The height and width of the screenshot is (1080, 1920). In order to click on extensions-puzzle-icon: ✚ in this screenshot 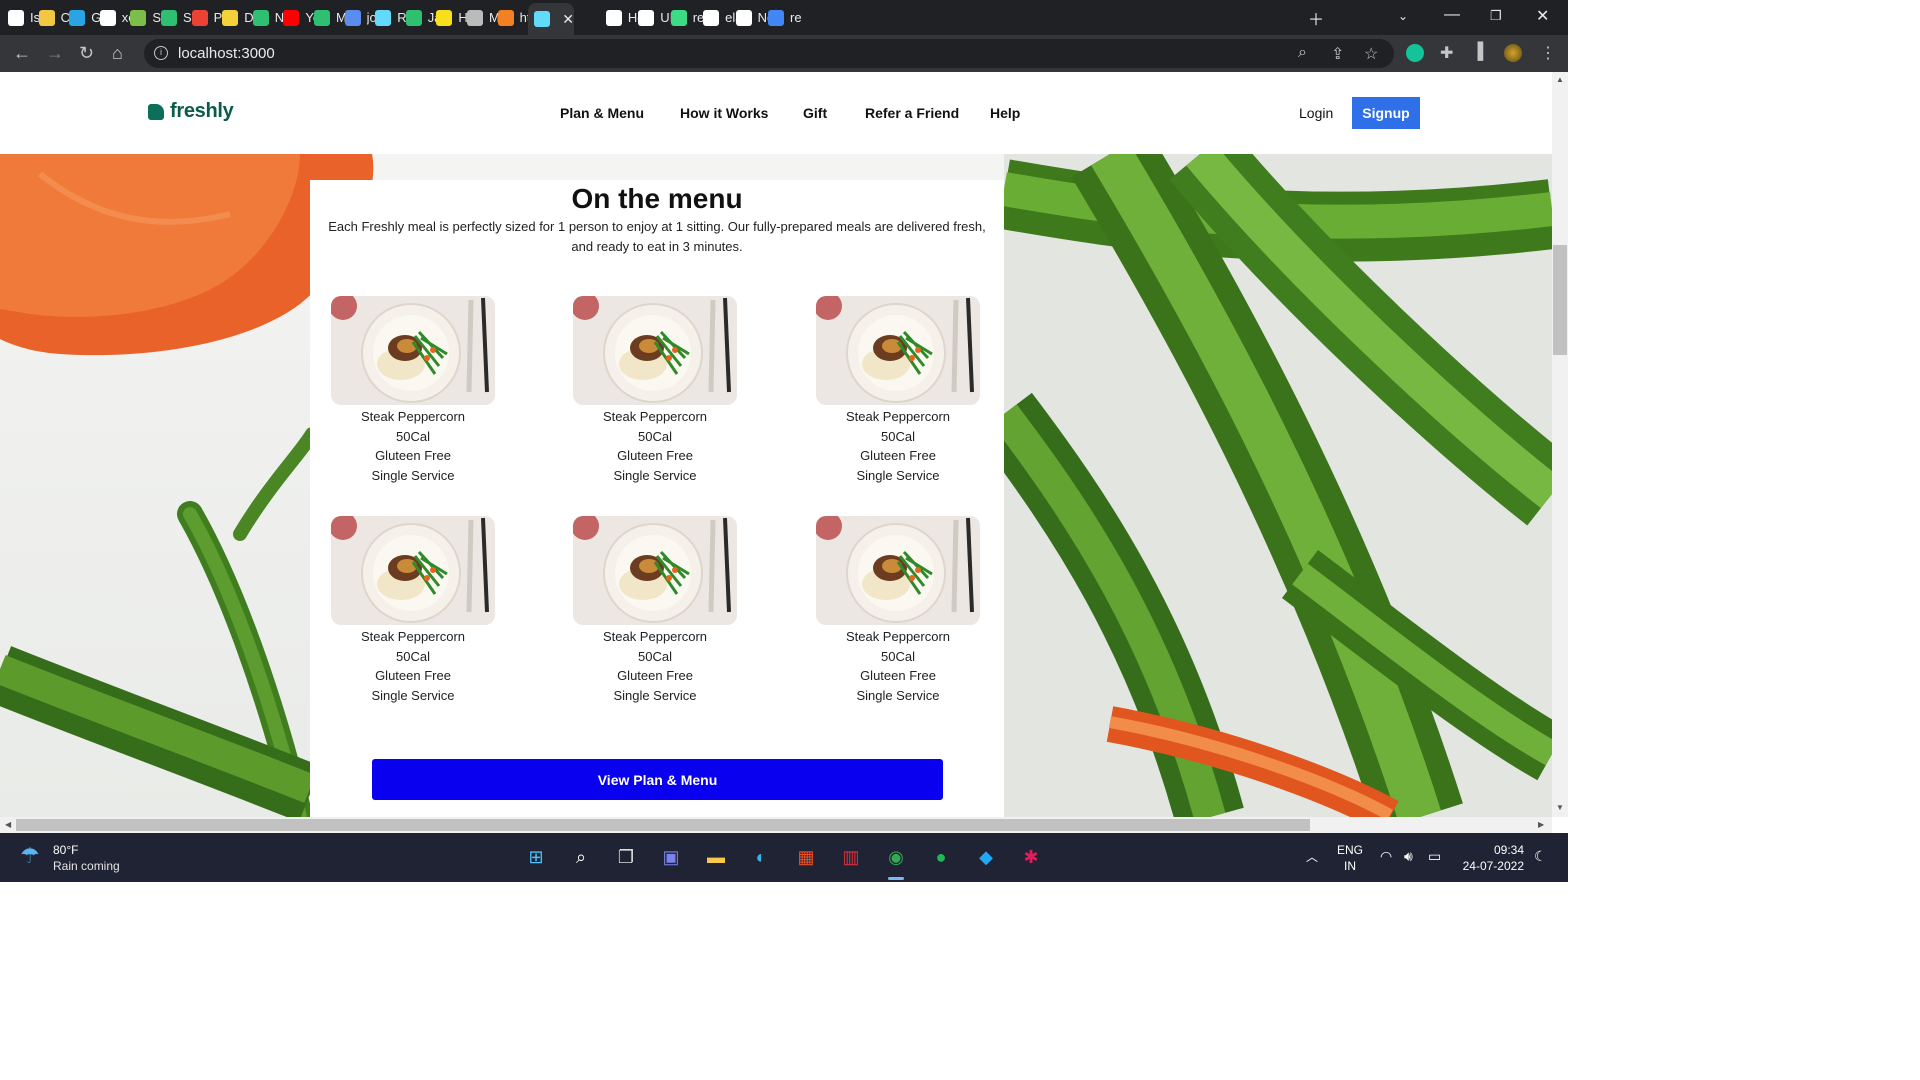, I will do `click(1446, 53)`.